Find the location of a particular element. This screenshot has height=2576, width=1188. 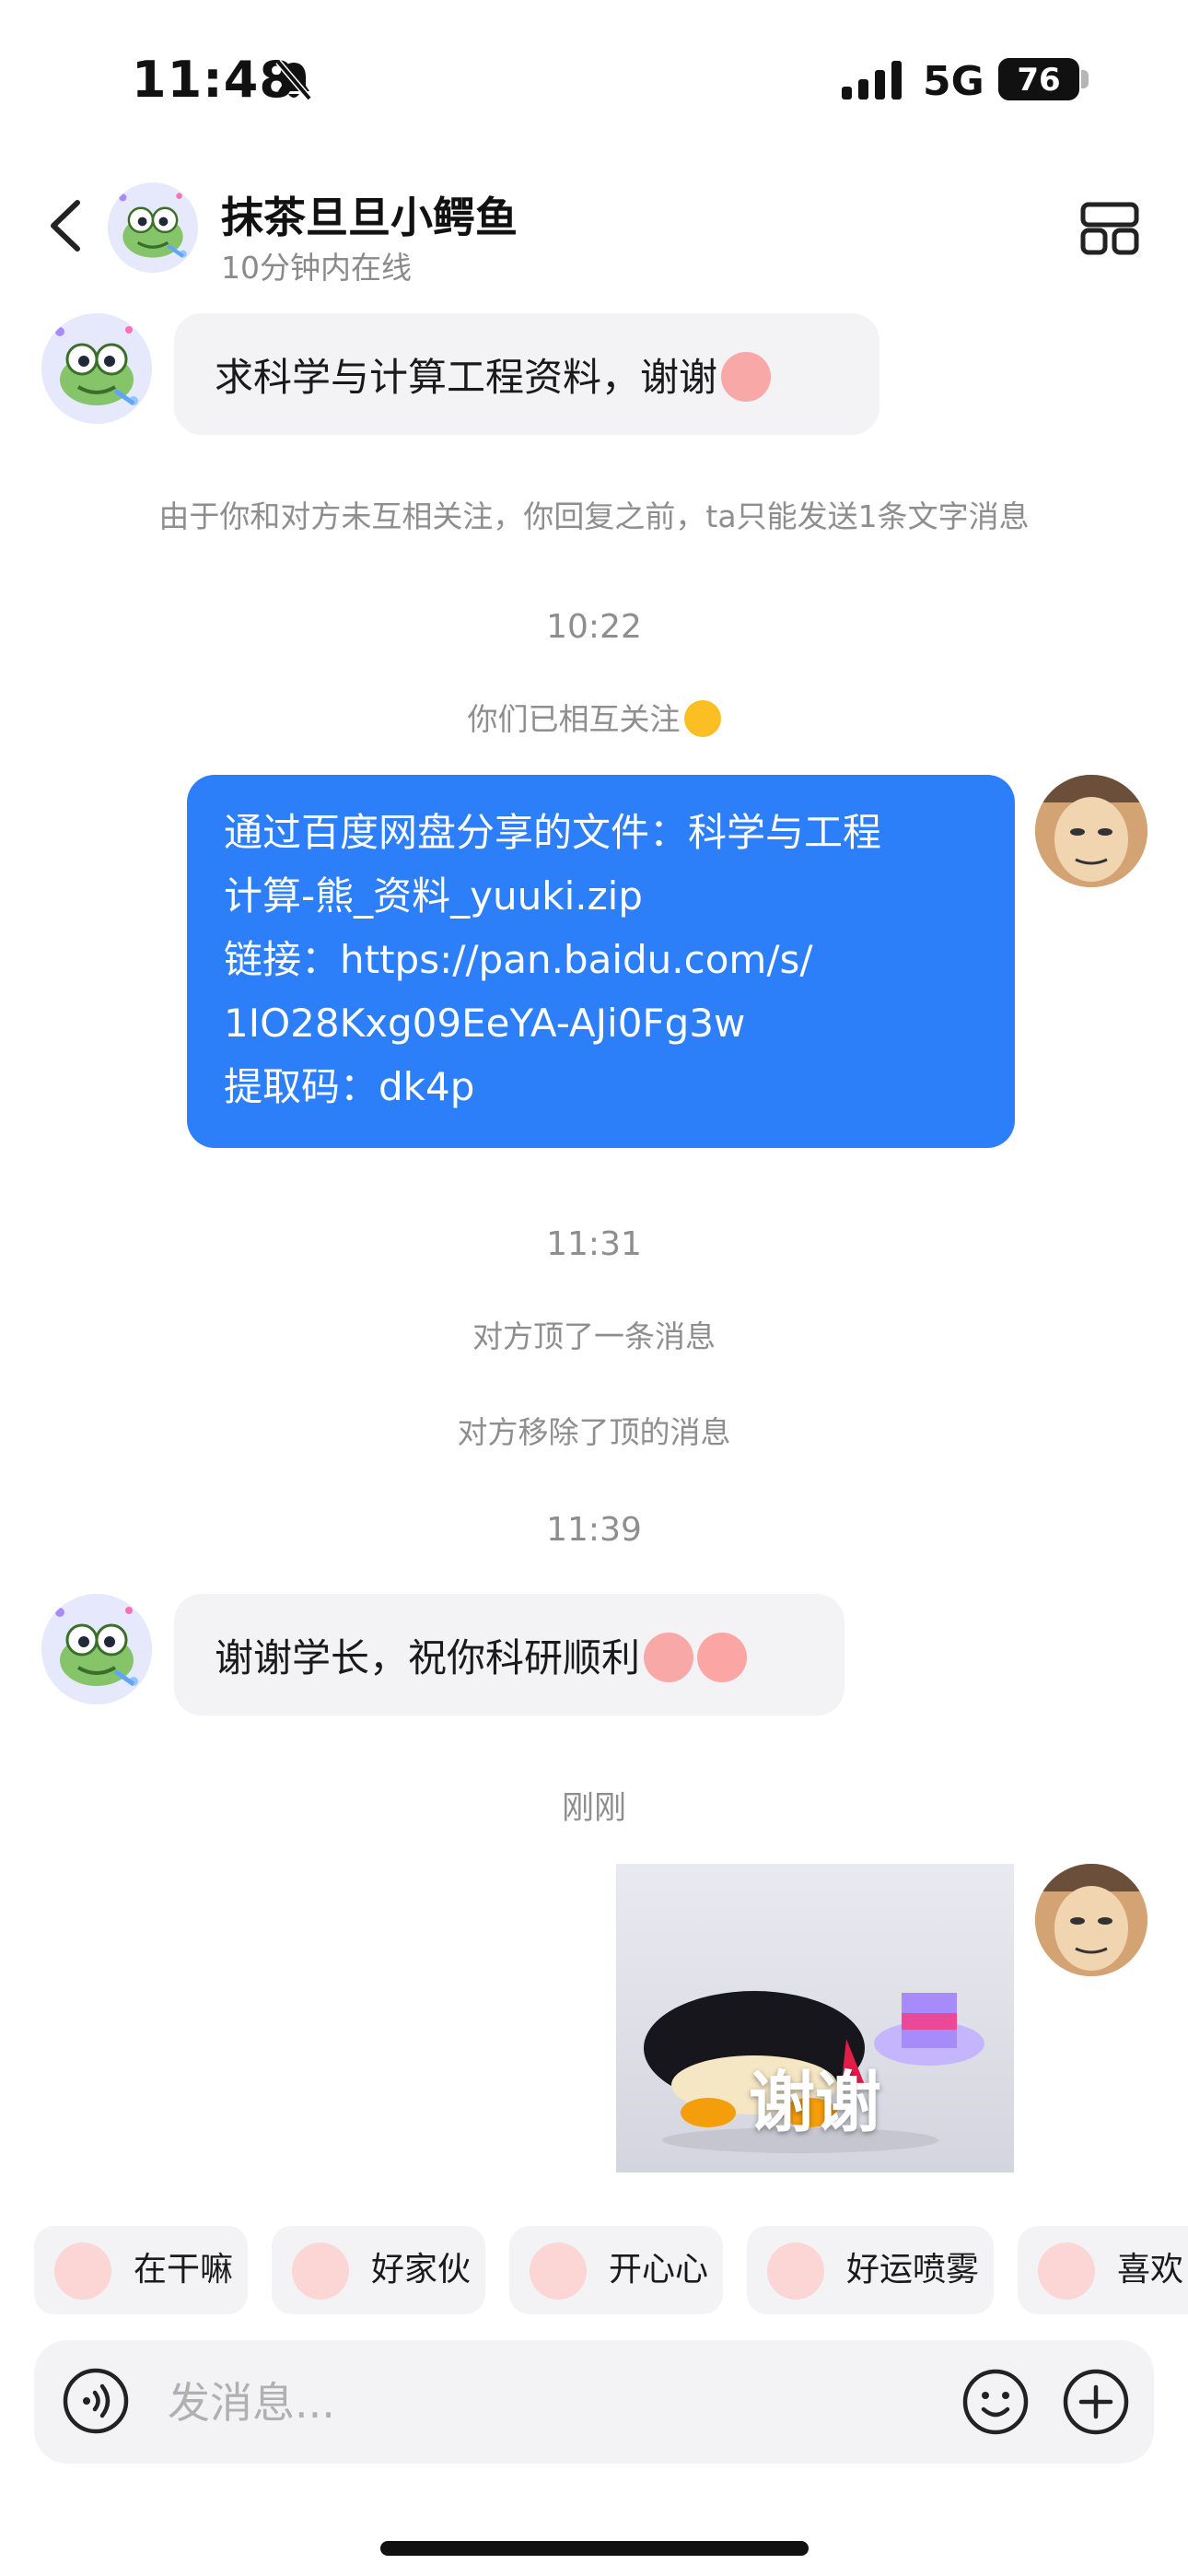

voice-icon is located at coordinates (96, 2401).